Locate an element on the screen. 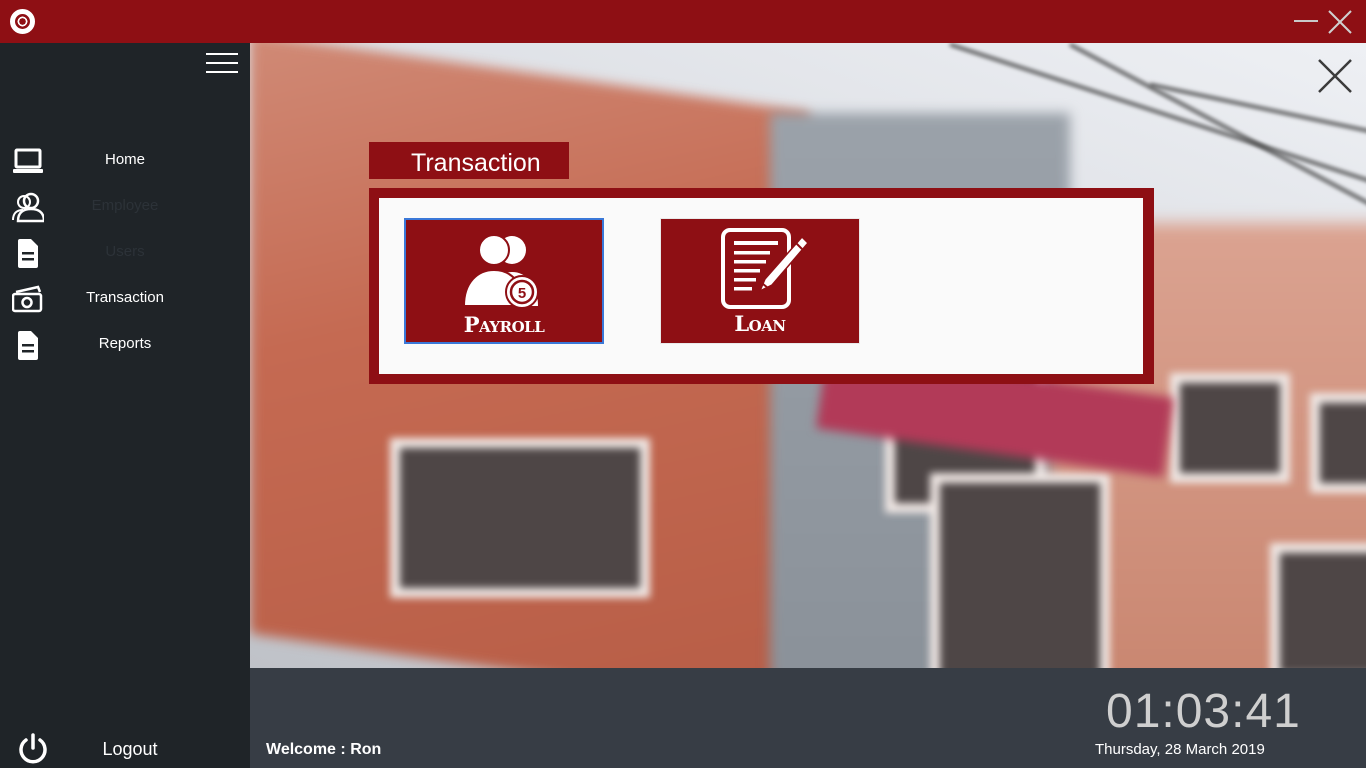 The height and width of the screenshot is (768, 1366). section-title-text: Transaction is located at coordinates (476, 163).